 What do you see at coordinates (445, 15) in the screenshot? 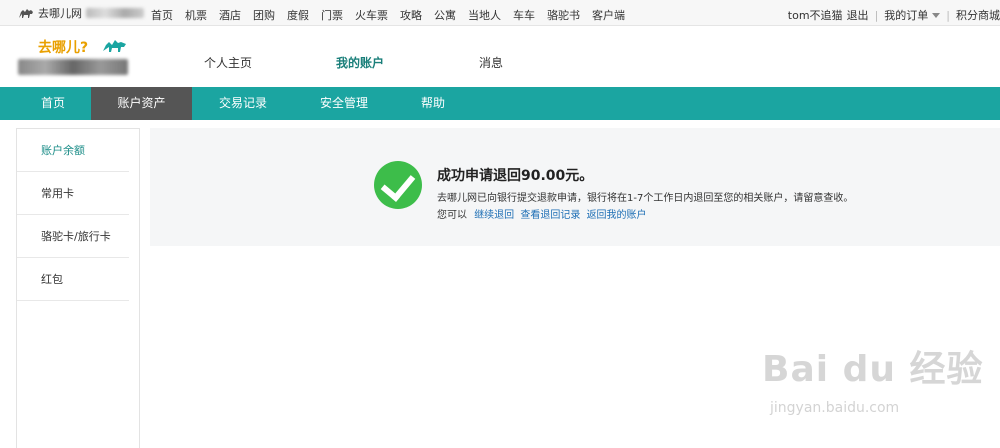
I see `top-nav-item: 公寓` at bounding box center [445, 15].